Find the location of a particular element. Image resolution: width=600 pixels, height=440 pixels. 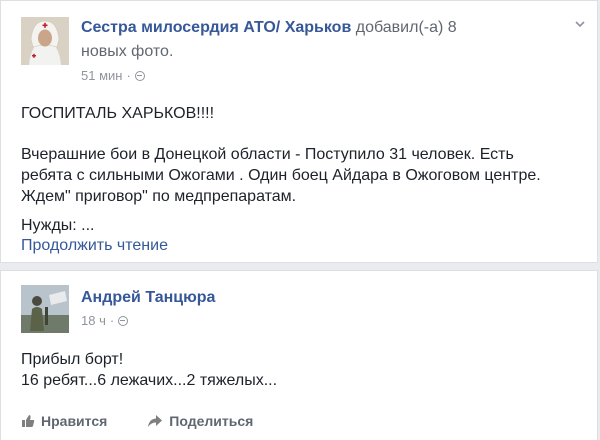

post-header: Андрей Танцюра is located at coordinates (148, 298).